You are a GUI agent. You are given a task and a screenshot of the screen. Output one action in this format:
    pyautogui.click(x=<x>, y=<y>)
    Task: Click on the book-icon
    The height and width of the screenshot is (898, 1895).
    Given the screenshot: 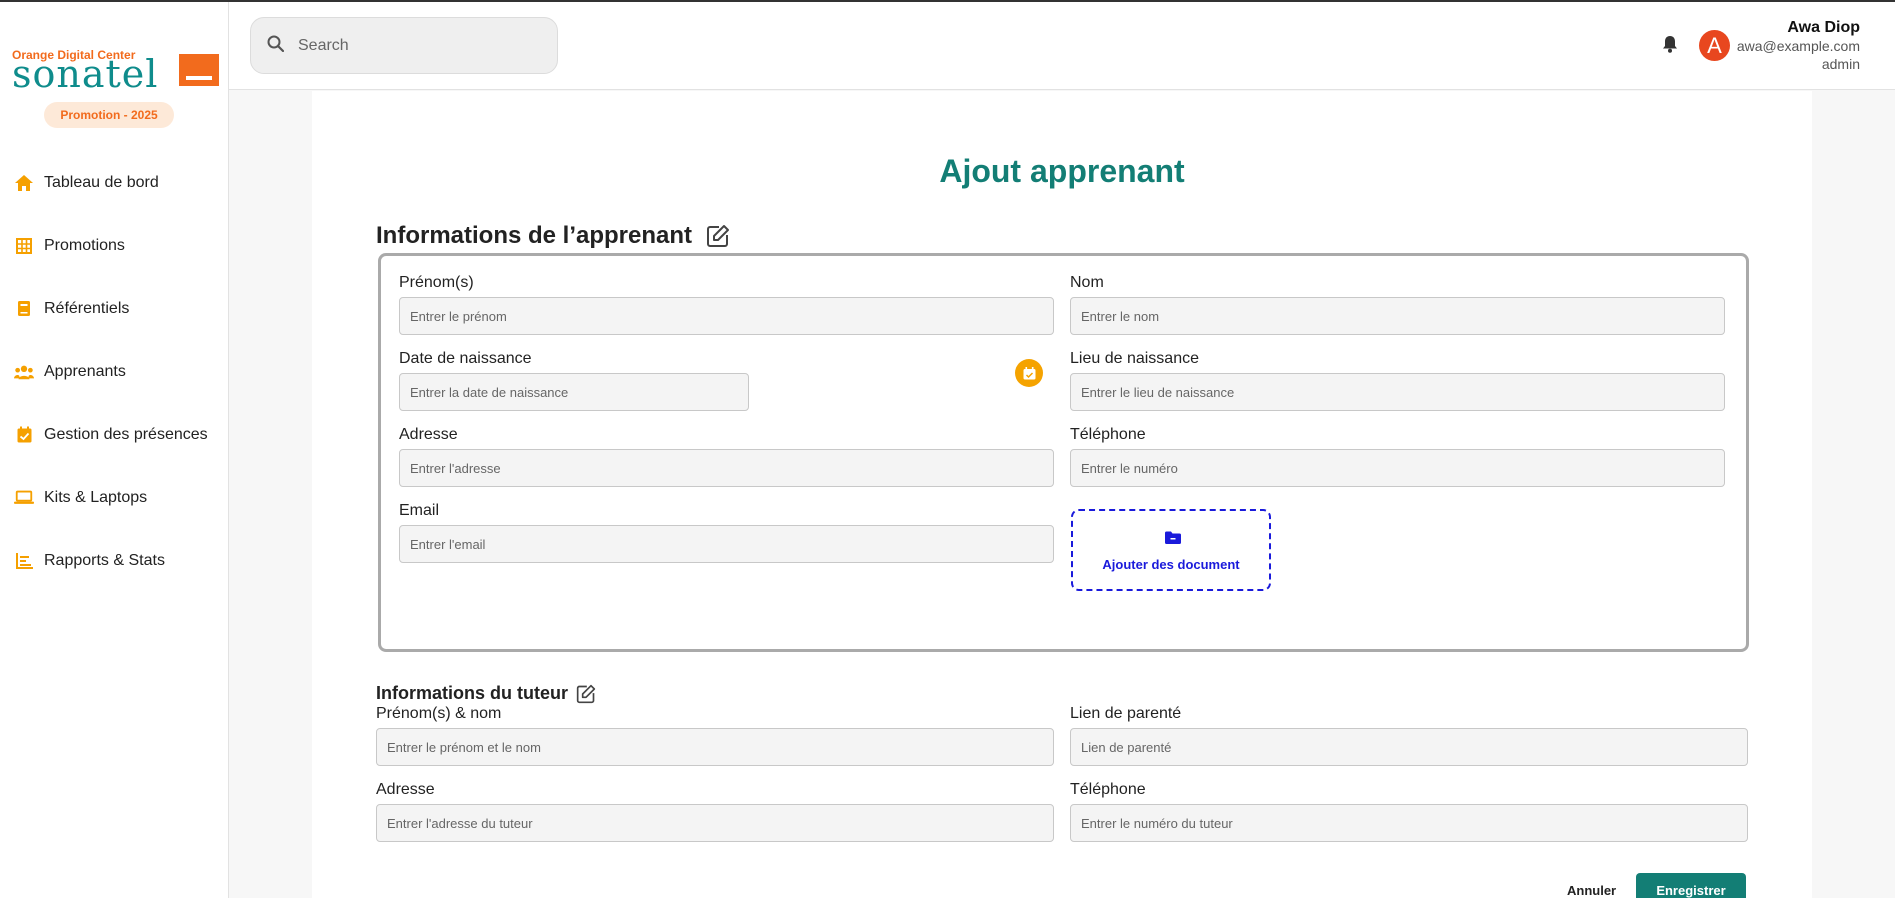 What is the action you would take?
    pyautogui.click(x=24, y=309)
    